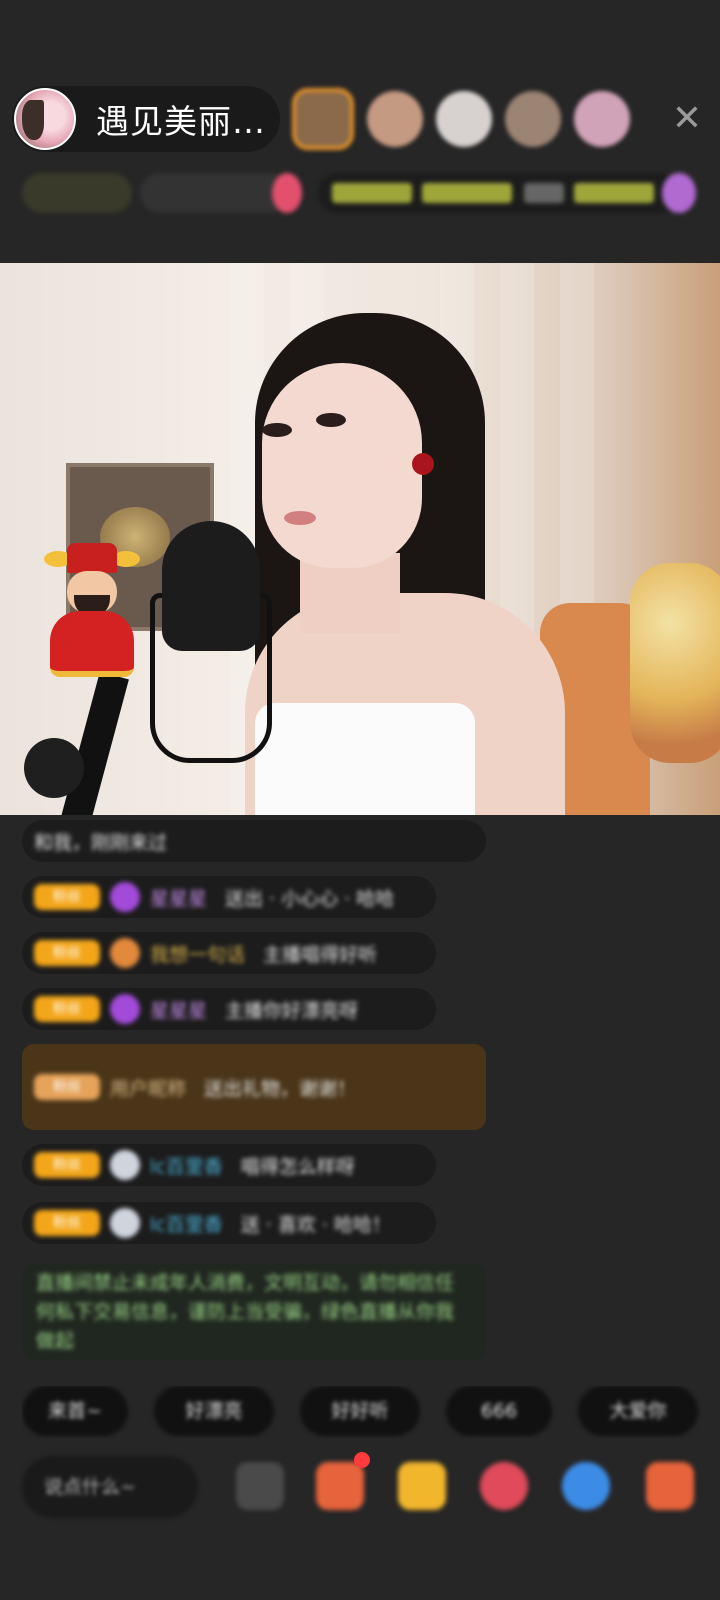 The height and width of the screenshot is (1600, 720). What do you see at coordinates (687, 119) in the screenshot?
I see `close-icon: ✕` at bounding box center [687, 119].